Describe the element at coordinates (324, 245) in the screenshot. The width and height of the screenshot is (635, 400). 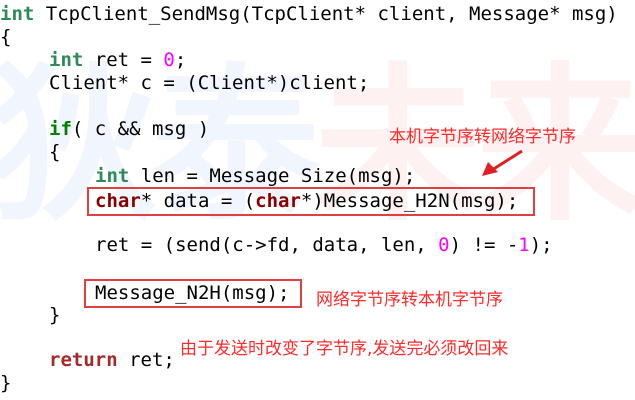
I see `code-line-9: ret = (send(c->fd, data, len, 0) != -1);` at that location.